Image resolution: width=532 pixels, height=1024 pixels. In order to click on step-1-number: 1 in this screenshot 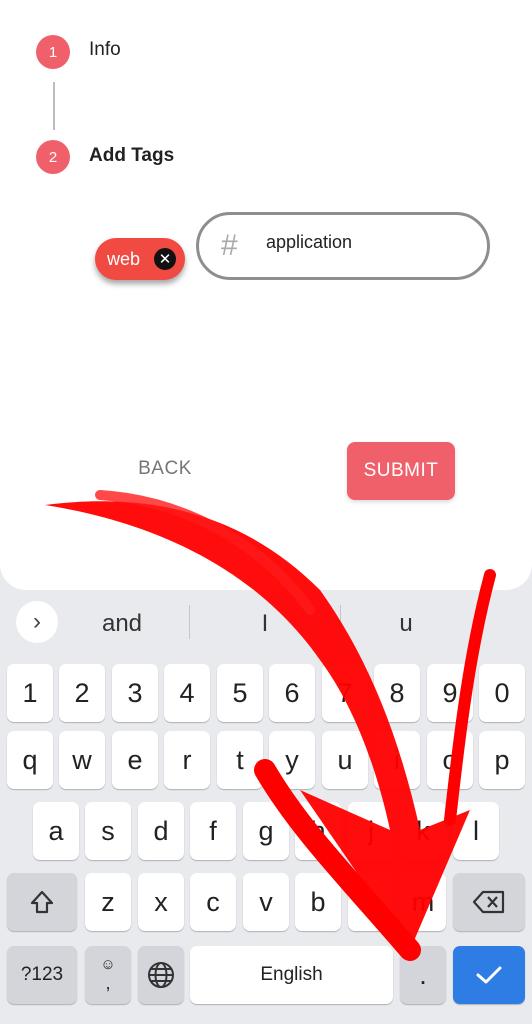, I will do `click(53, 52)`.